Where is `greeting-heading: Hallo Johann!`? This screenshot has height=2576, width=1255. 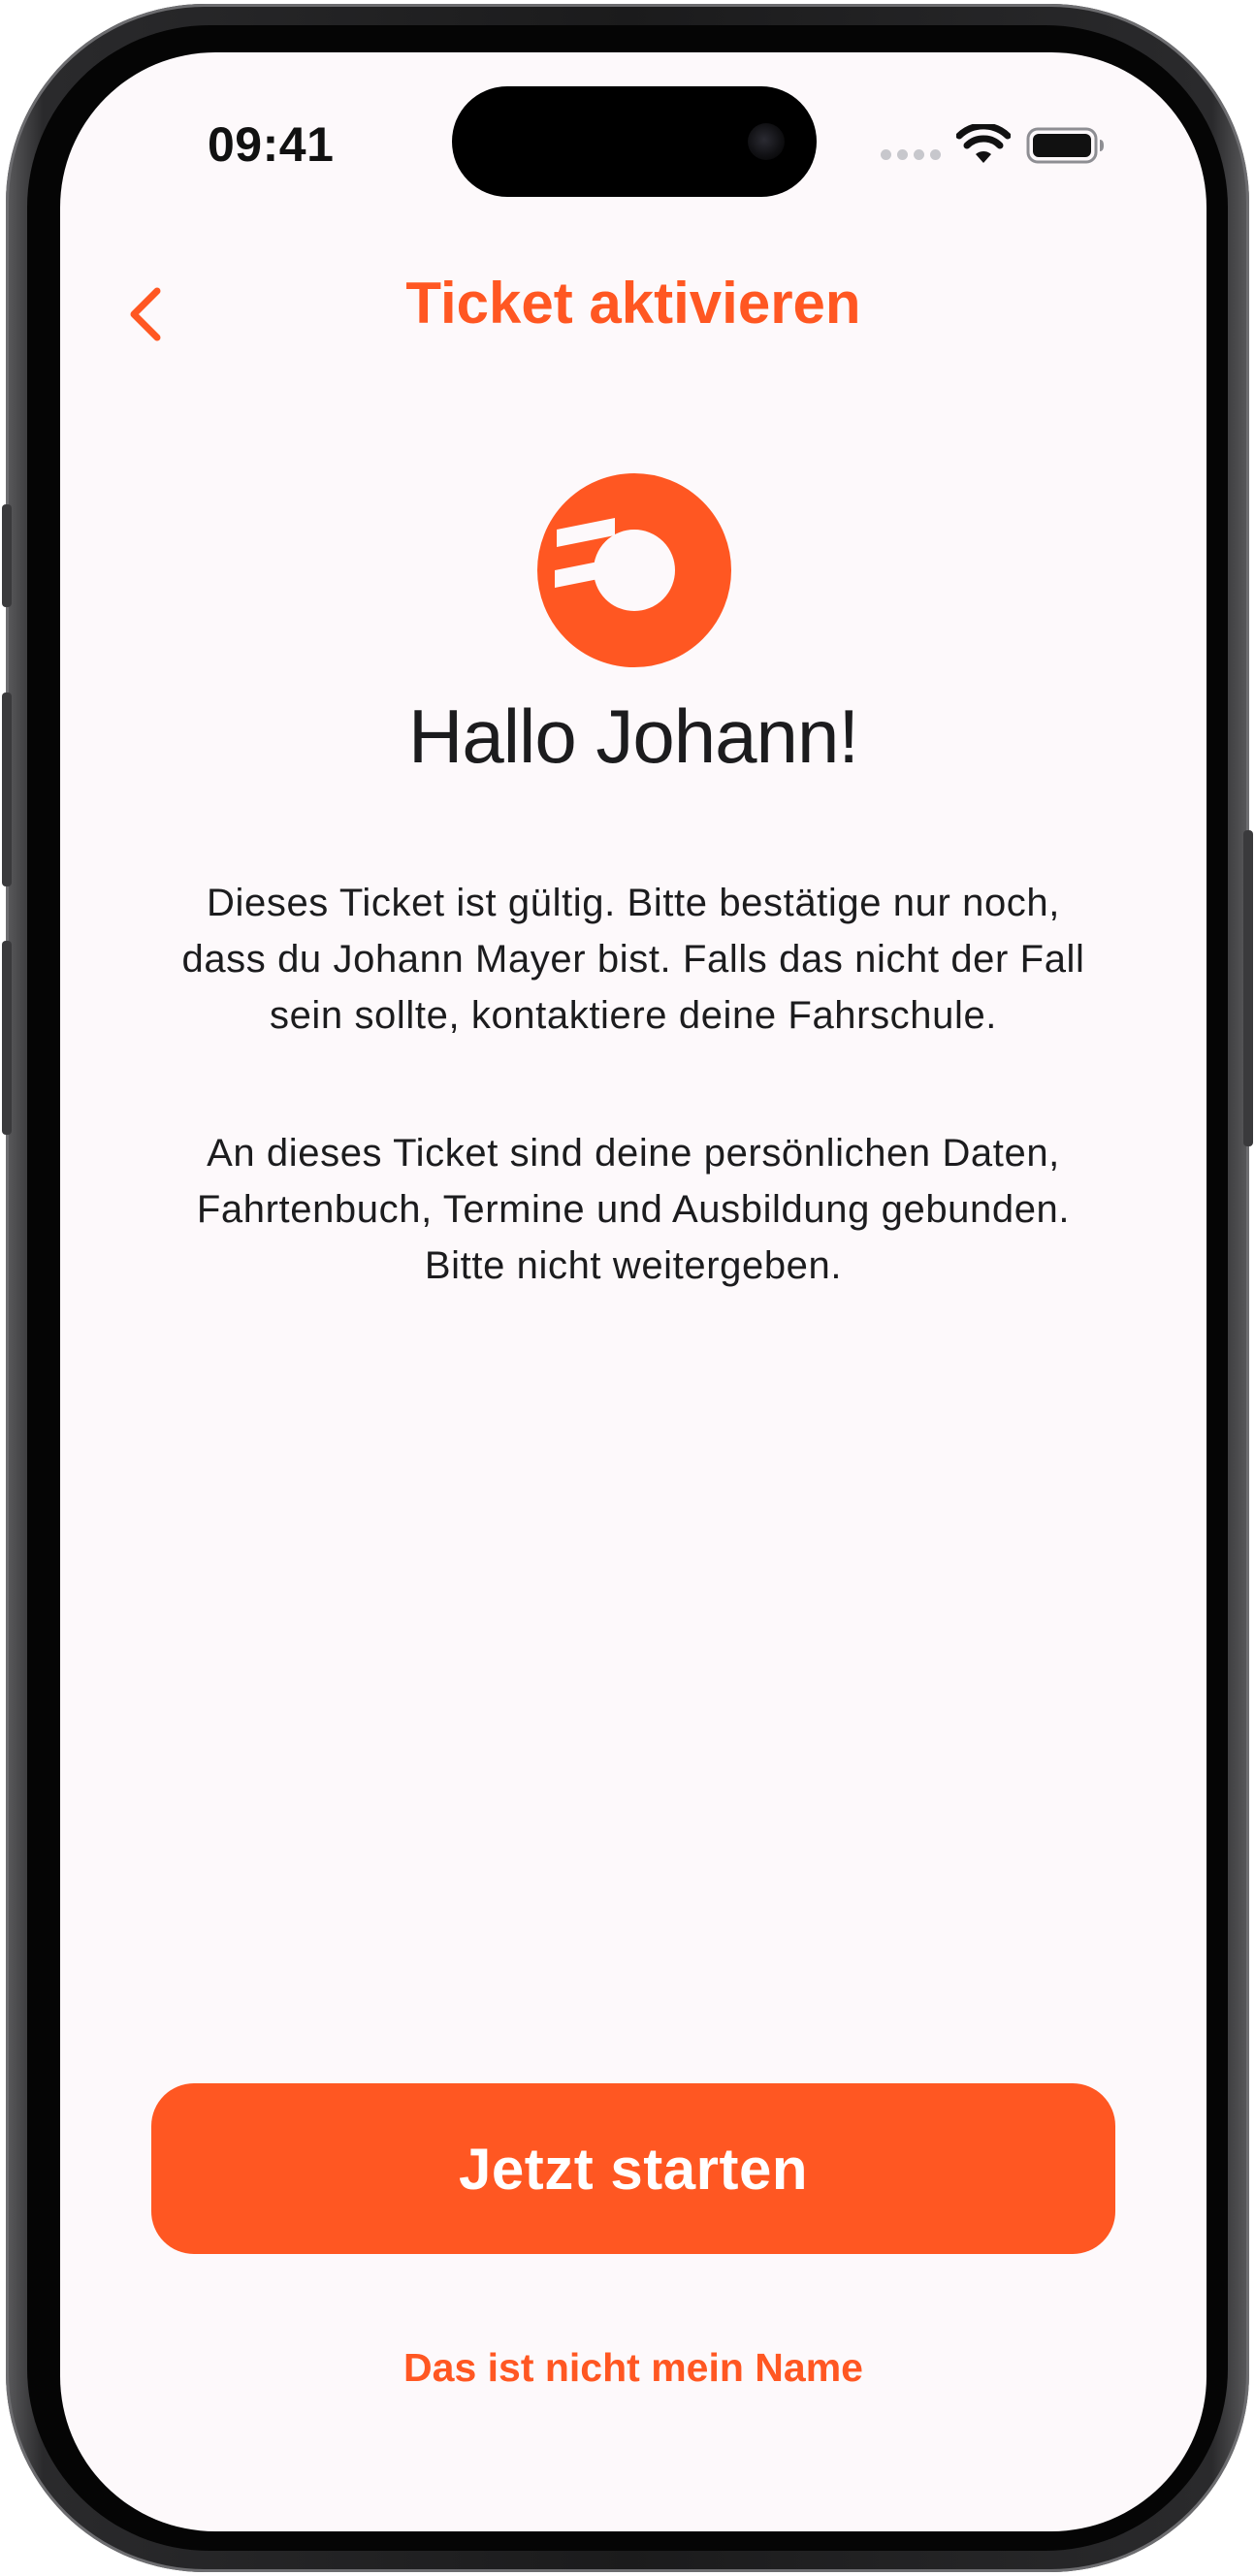 greeting-heading: Hallo Johann! is located at coordinates (633, 736).